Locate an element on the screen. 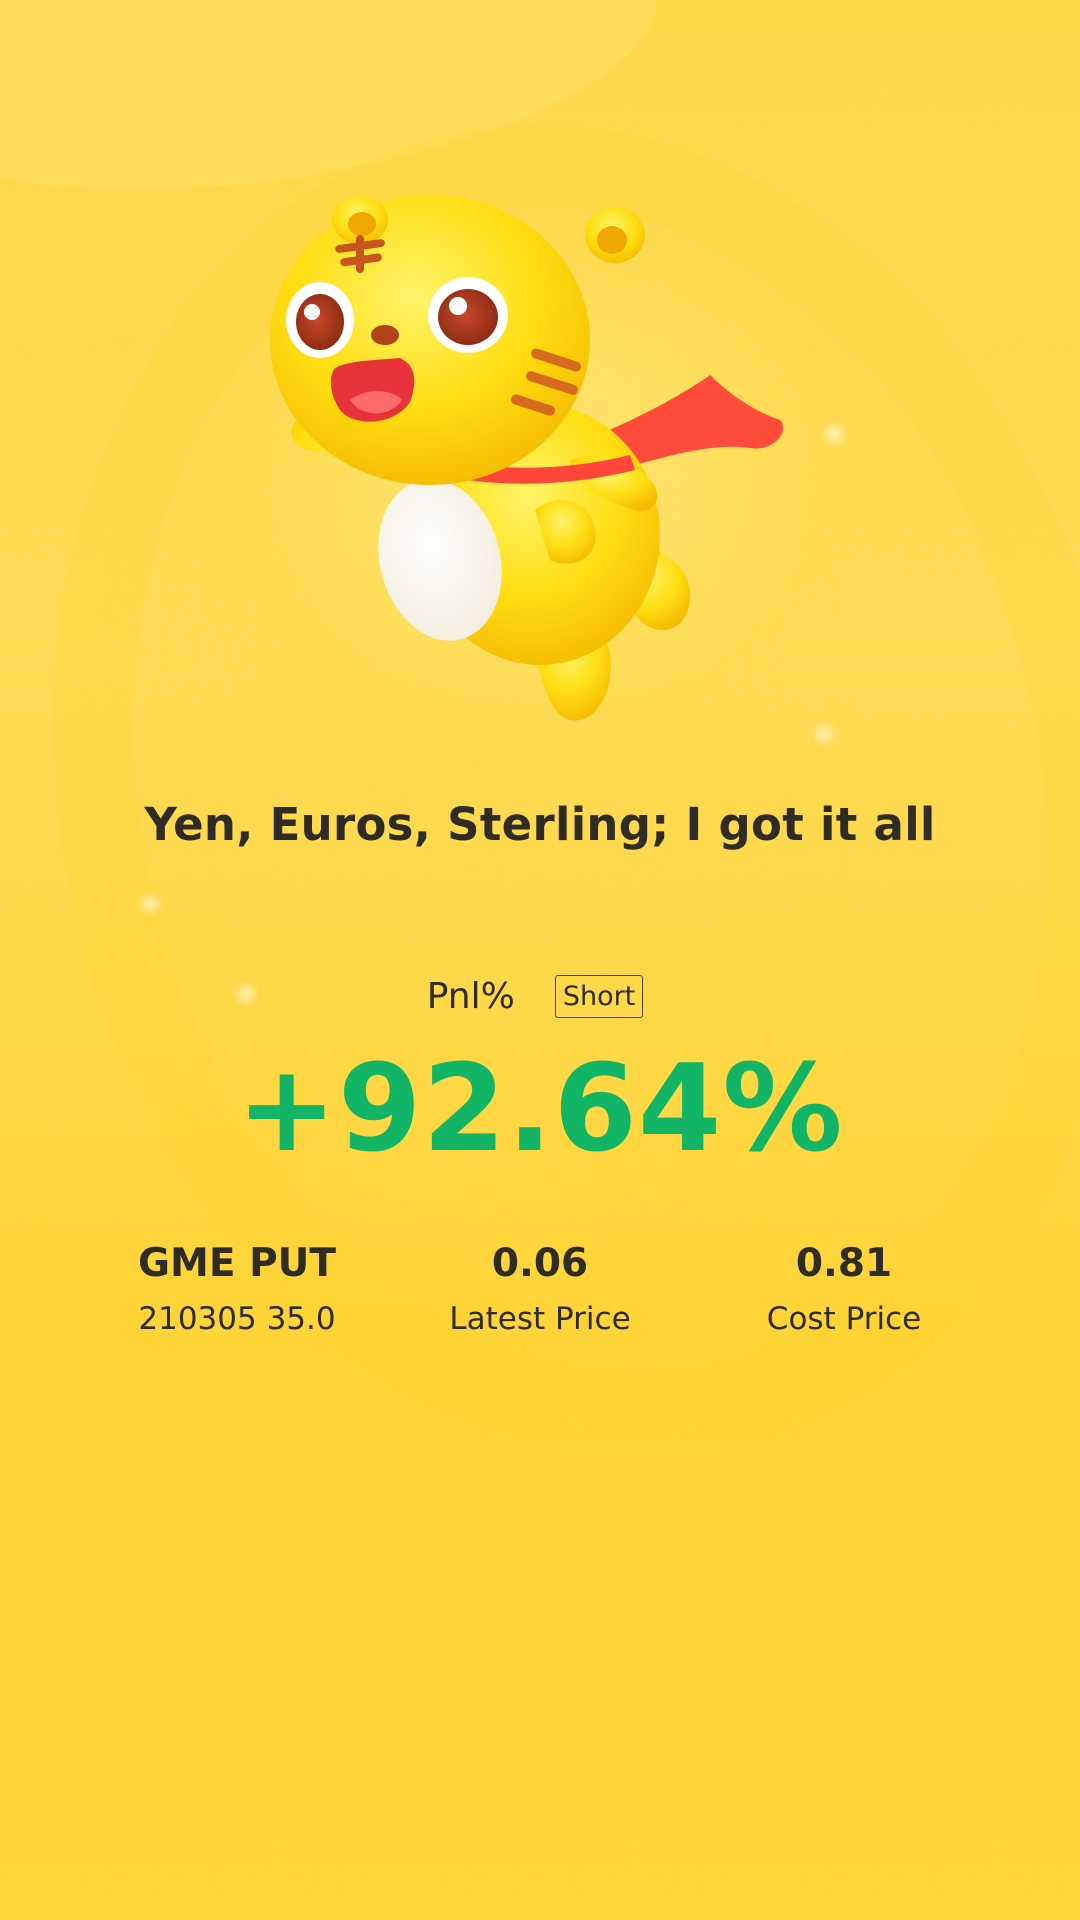 This screenshot has width=1080, height=1920. symbol-name: GME PUT is located at coordinates (237, 1263).